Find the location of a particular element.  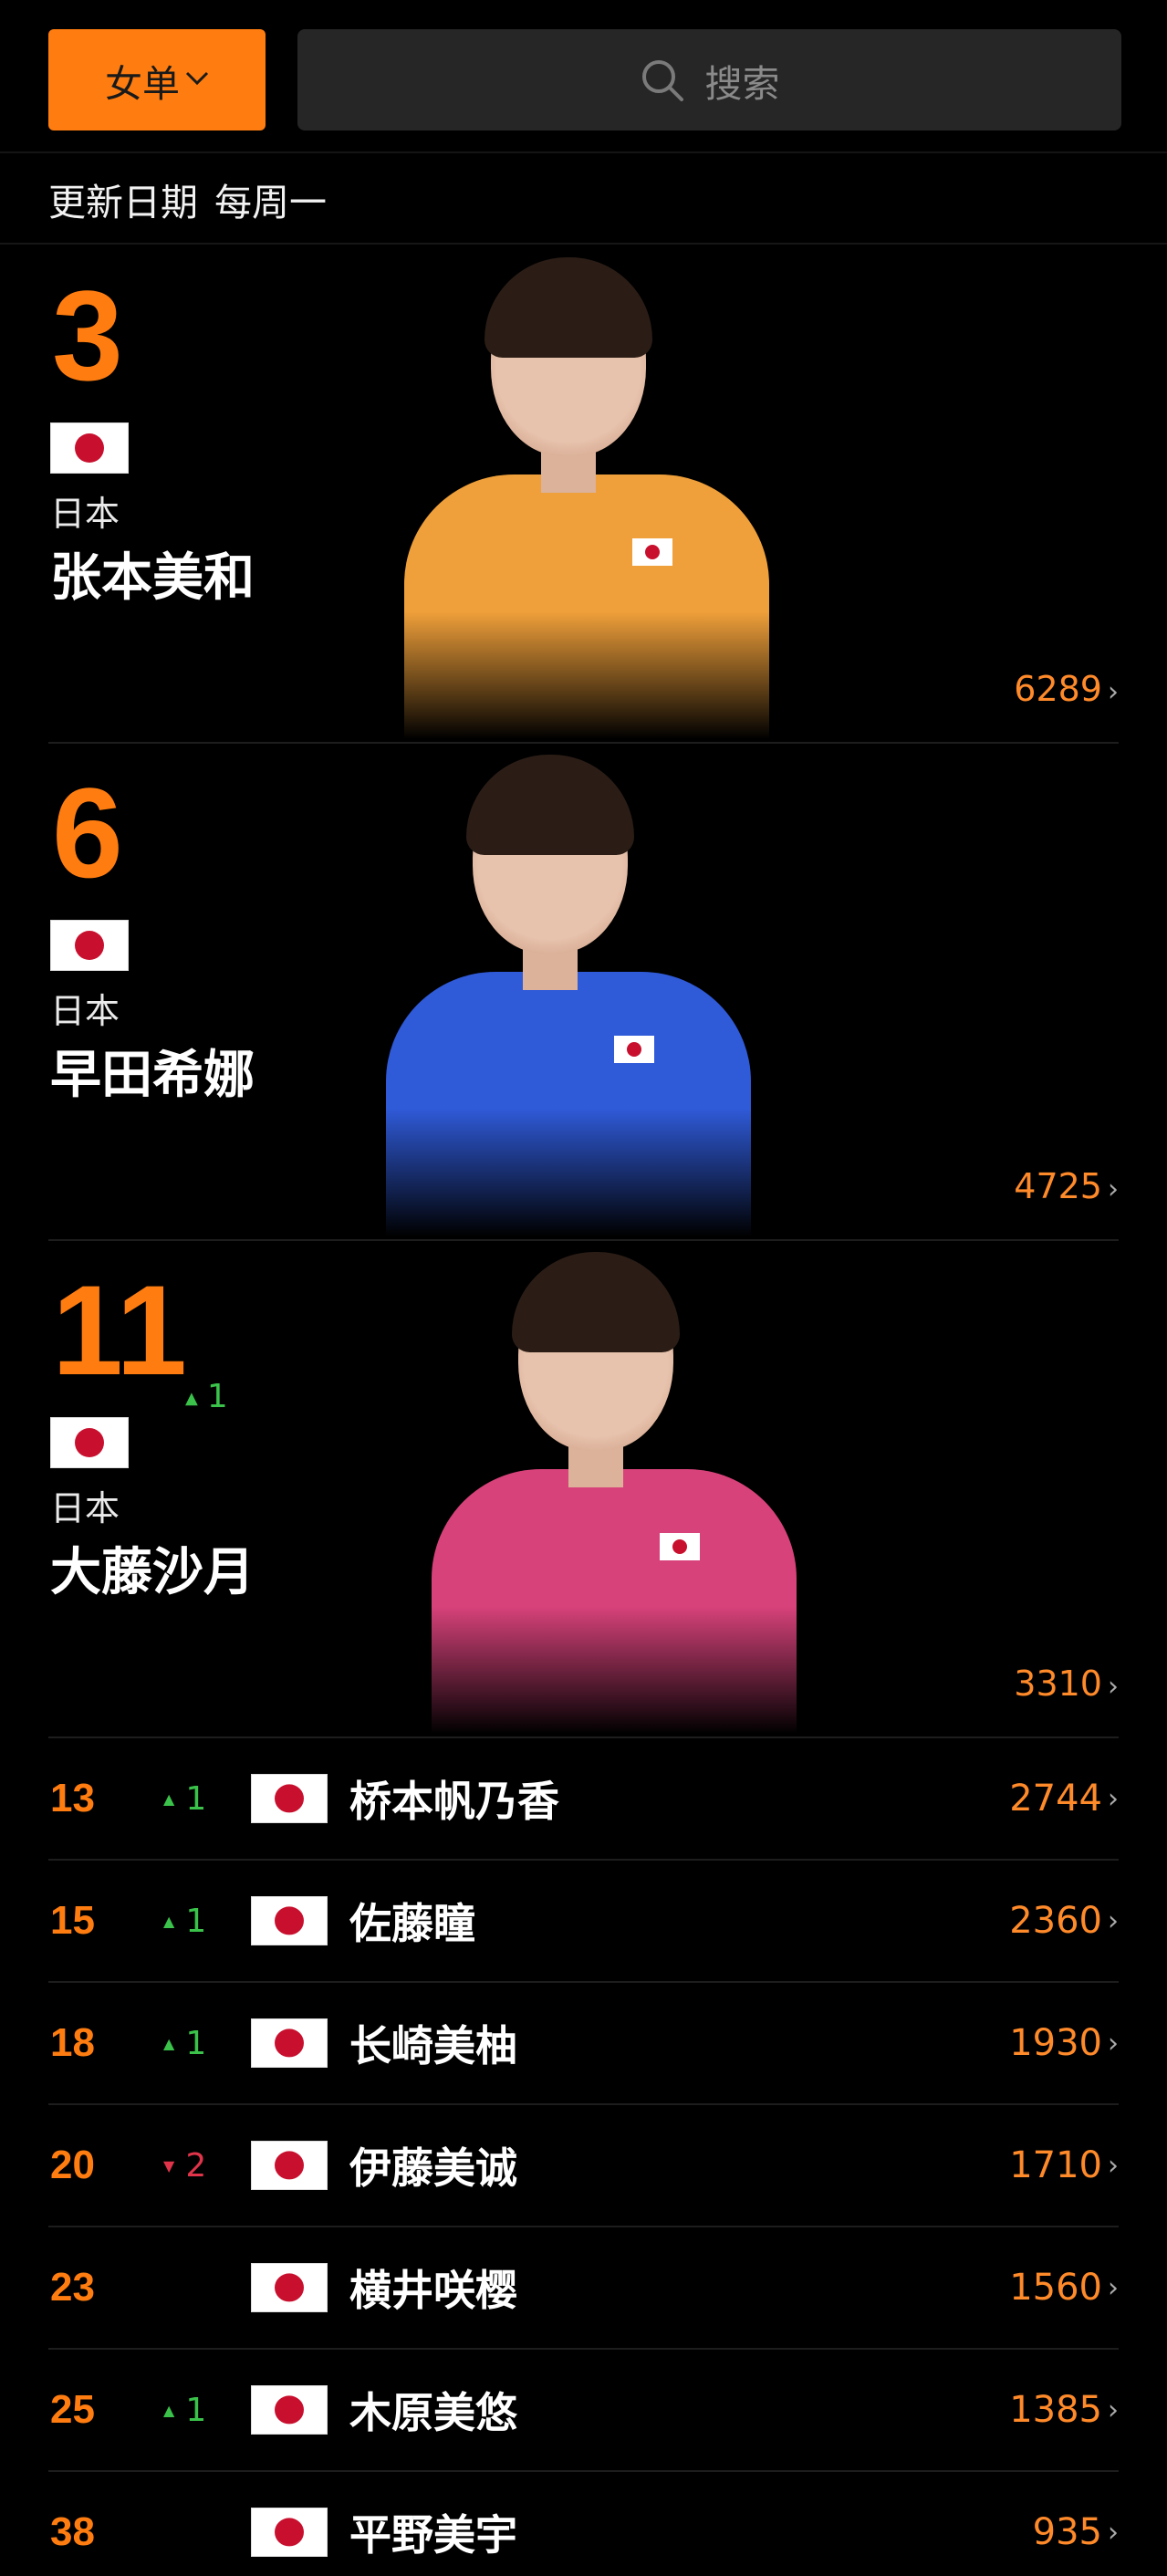

points-link: 935 › is located at coordinates (1076, 2524).